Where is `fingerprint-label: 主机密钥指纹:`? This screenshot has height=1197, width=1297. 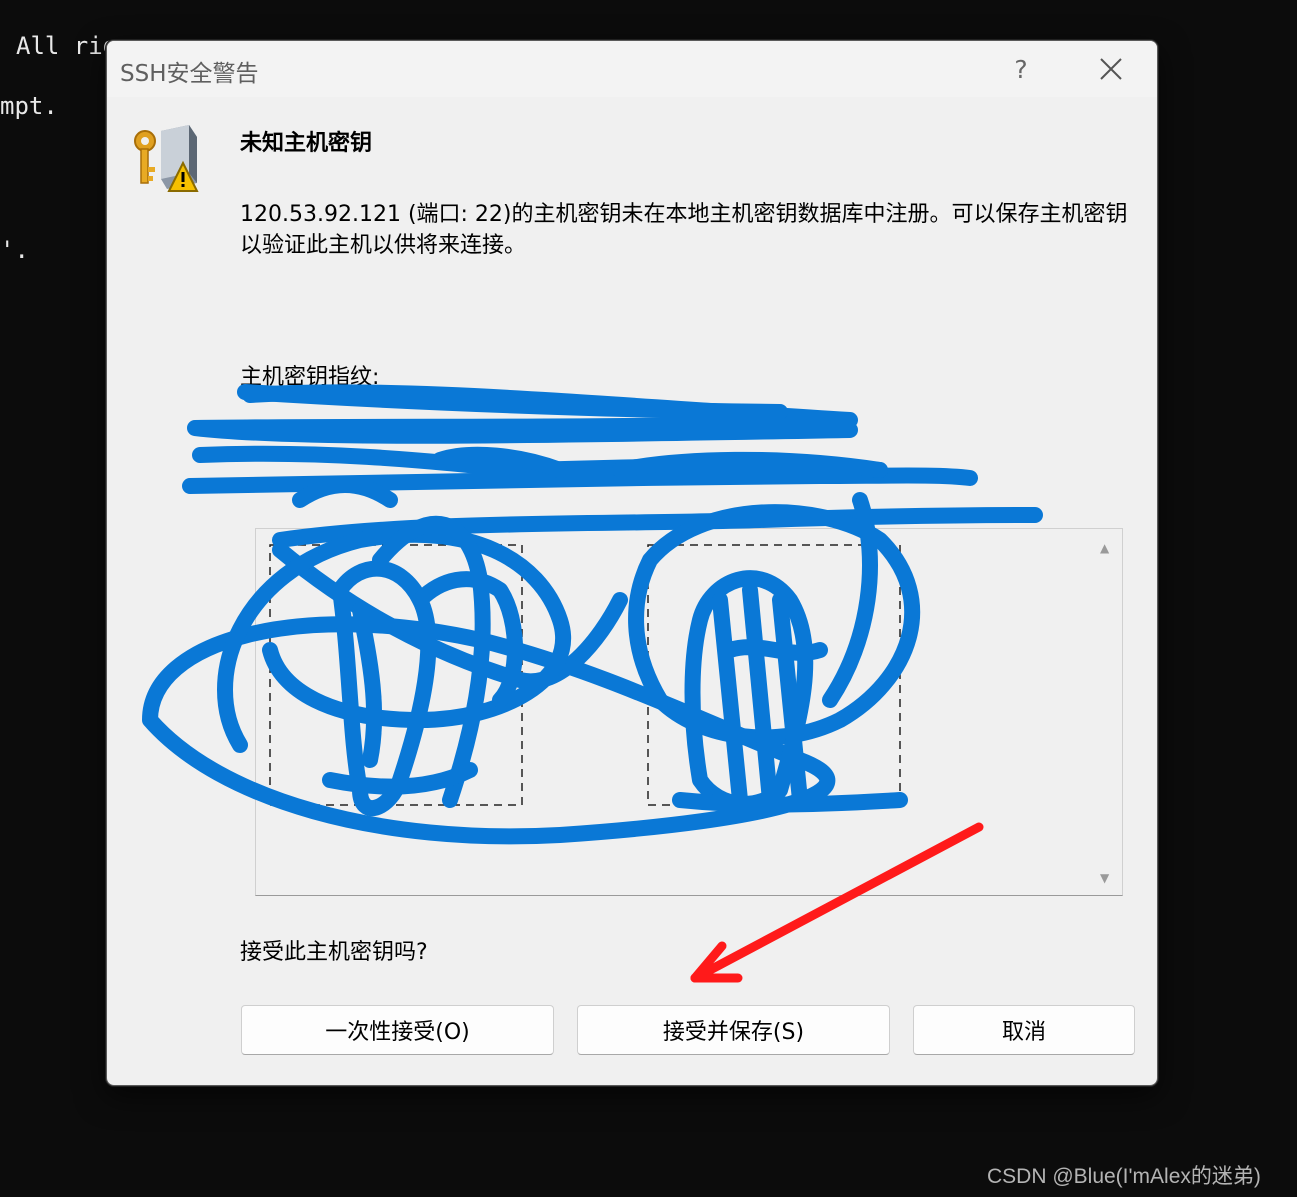
fingerprint-label: 主机密钥指纹: is located at coordinates (310, 377).